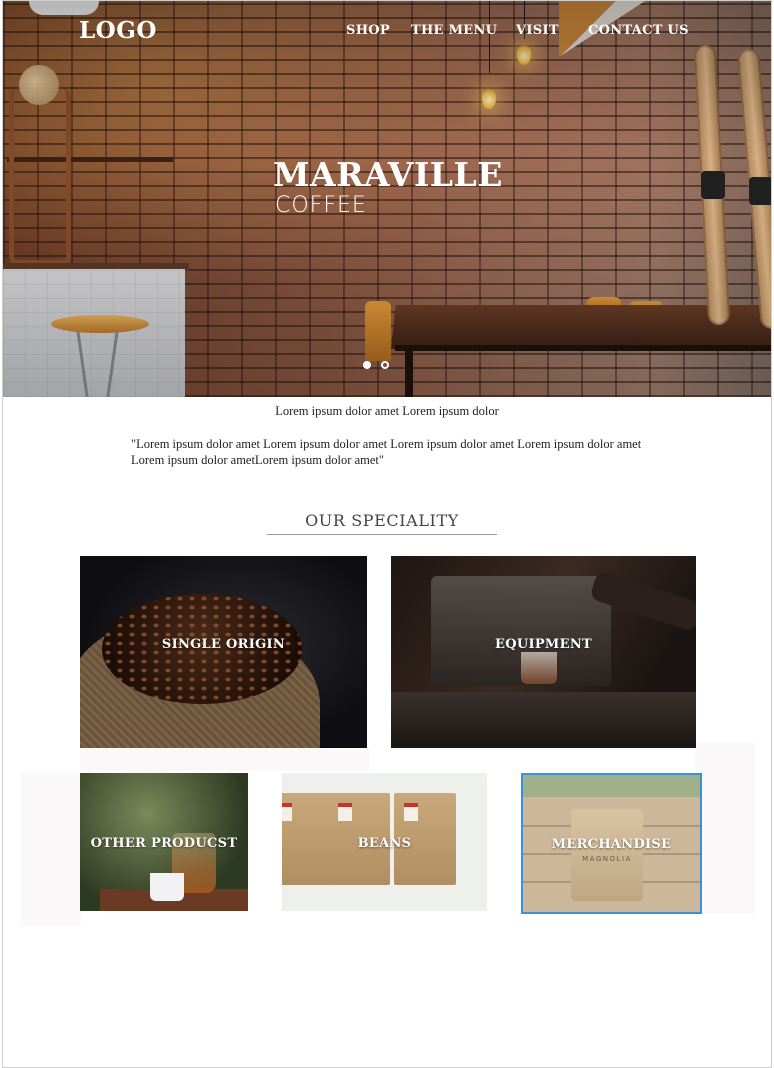 The width and height of the screenshot is (774, 1068). I want to click on card-label: EQUIPMENT, so click(543, 644).